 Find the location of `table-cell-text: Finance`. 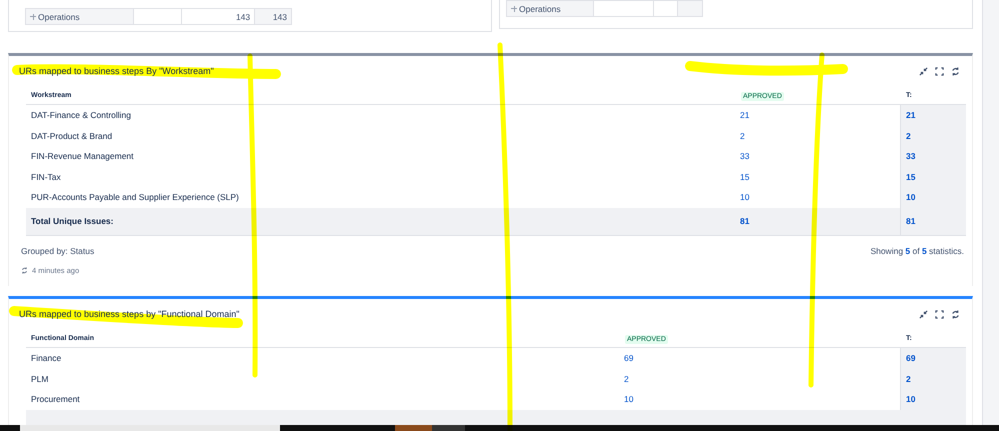

table-cell-text: Finance is located at coordinates (46, 358).